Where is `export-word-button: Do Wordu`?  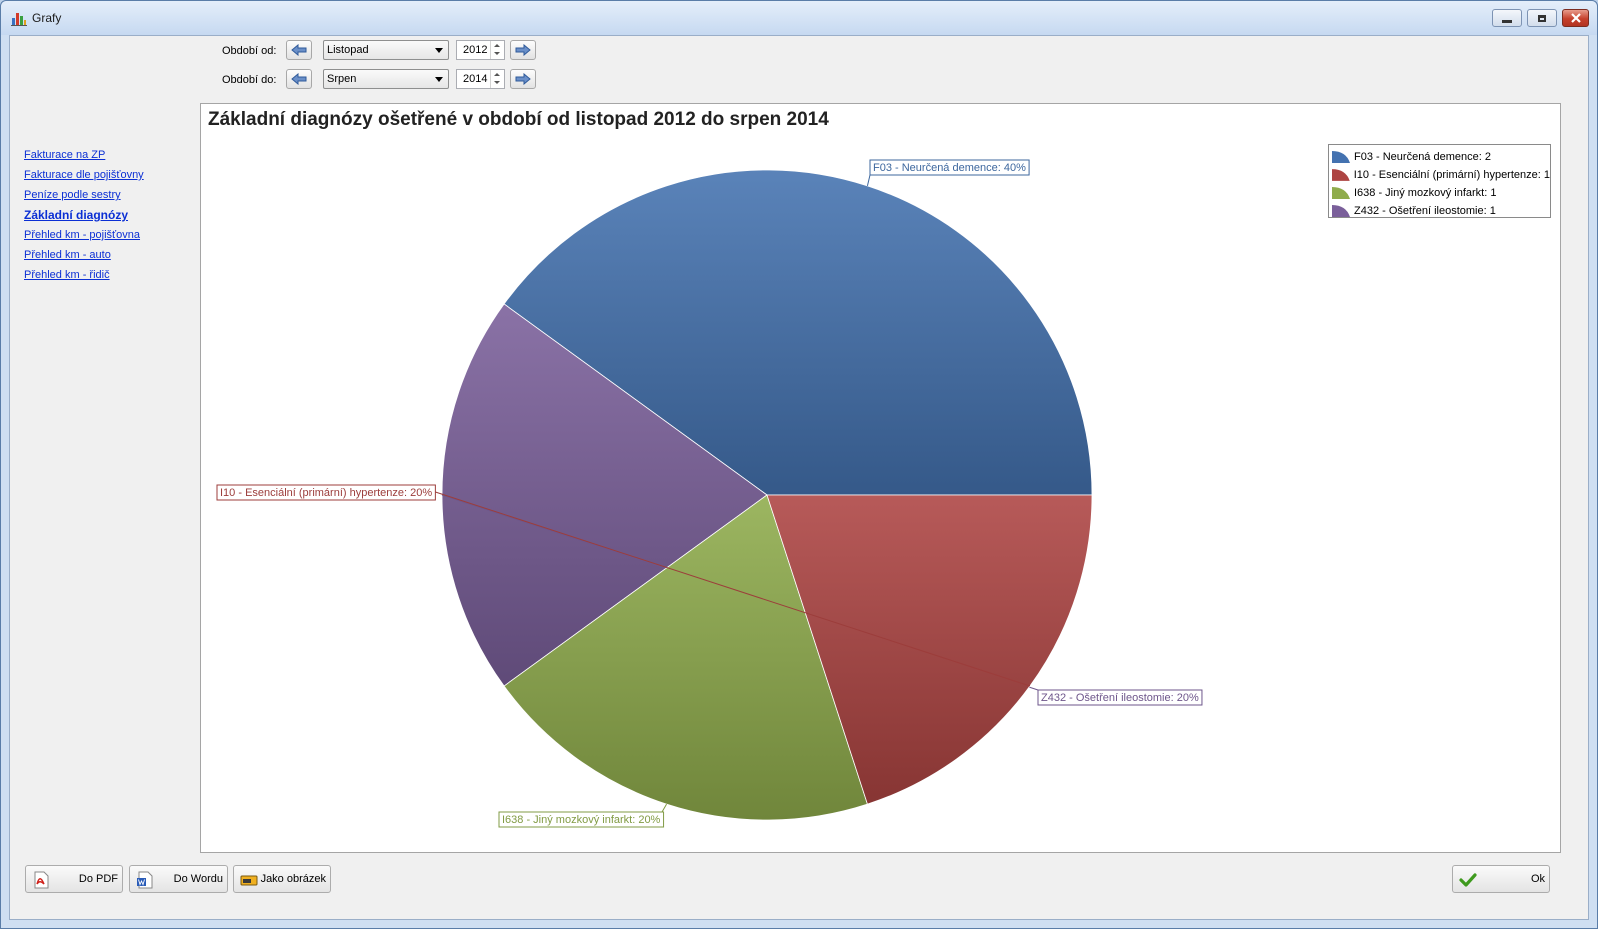 export-word-button: Do Wordu is located at coordinates (178, 879).